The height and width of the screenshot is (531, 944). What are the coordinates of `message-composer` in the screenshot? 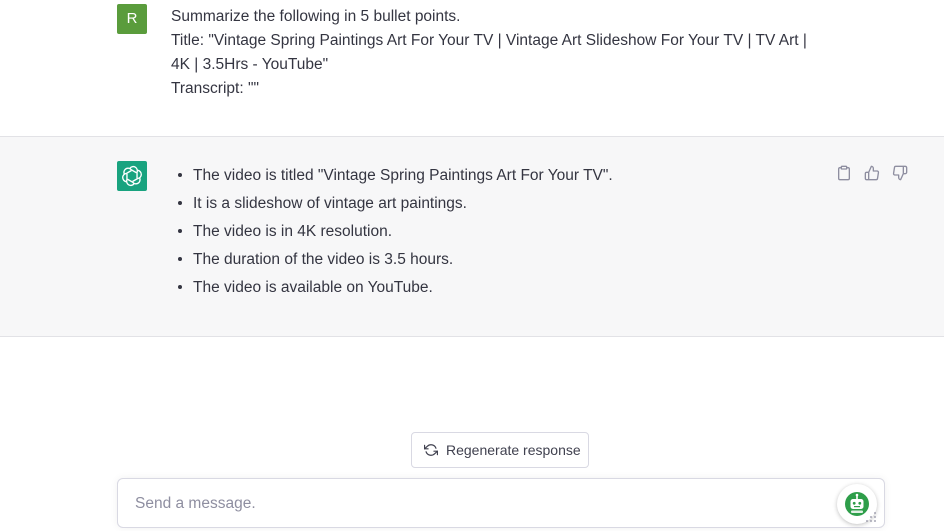 It's located at (501, 503).